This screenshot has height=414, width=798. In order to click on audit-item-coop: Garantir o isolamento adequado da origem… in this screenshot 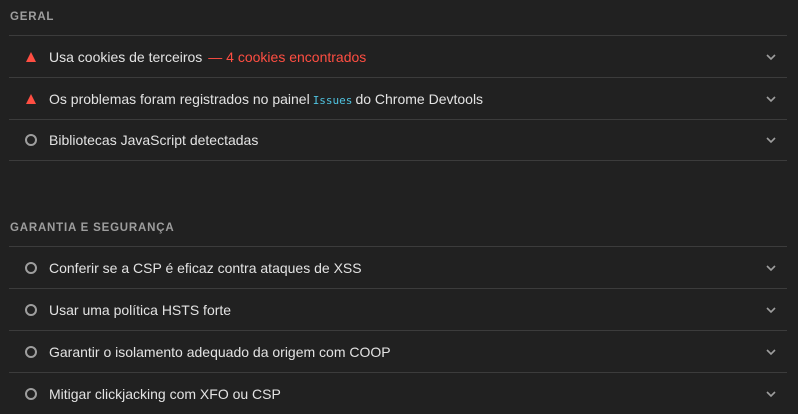, I will do `click(398, 351)`.